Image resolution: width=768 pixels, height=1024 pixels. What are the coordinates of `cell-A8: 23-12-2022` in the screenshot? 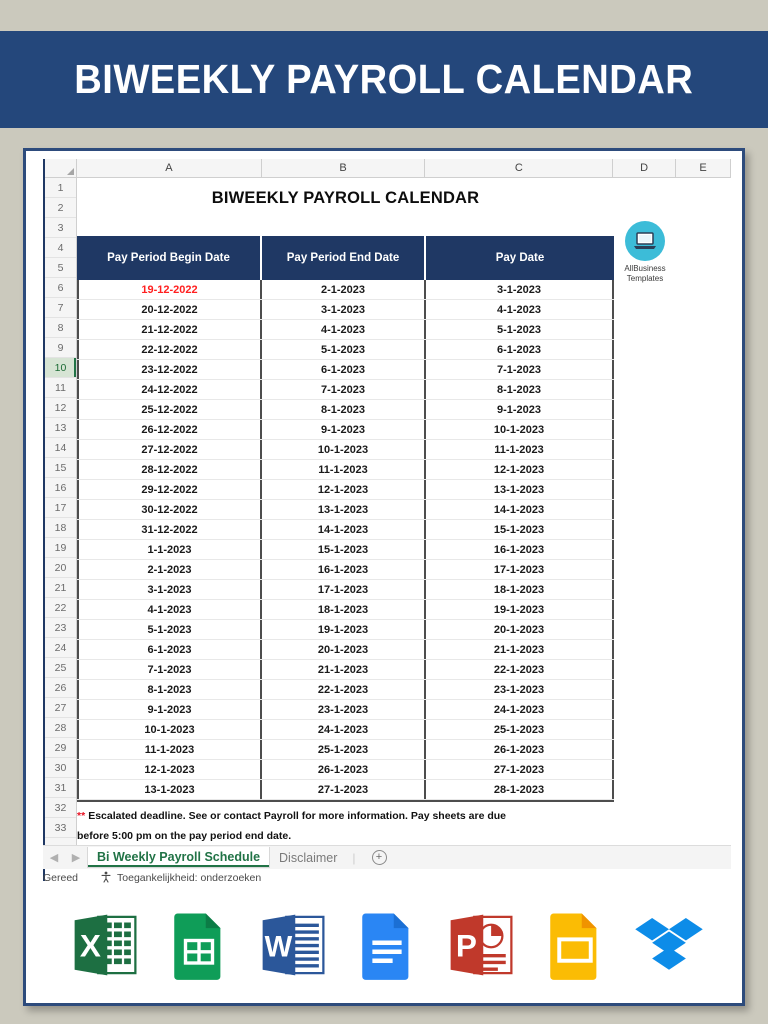 It's located at (169, 369).